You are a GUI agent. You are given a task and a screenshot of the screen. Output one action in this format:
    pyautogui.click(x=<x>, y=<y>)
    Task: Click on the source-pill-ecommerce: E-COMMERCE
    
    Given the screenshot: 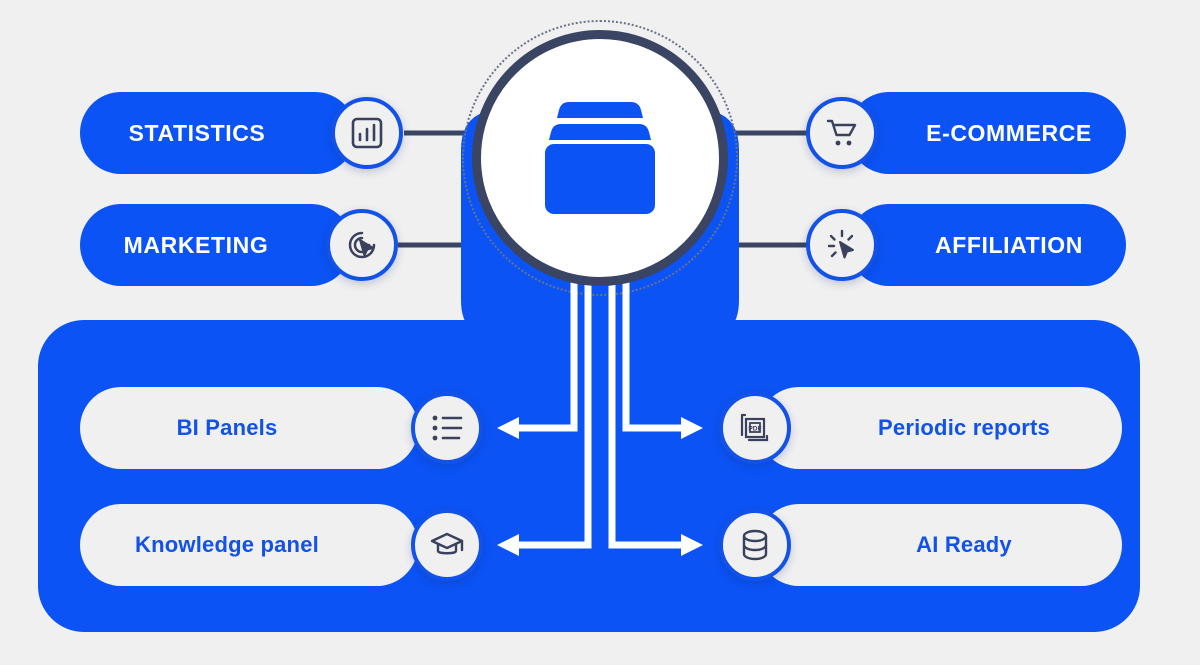 What is the action you would take?
    pyautogui.click(x=987, y=133)
    